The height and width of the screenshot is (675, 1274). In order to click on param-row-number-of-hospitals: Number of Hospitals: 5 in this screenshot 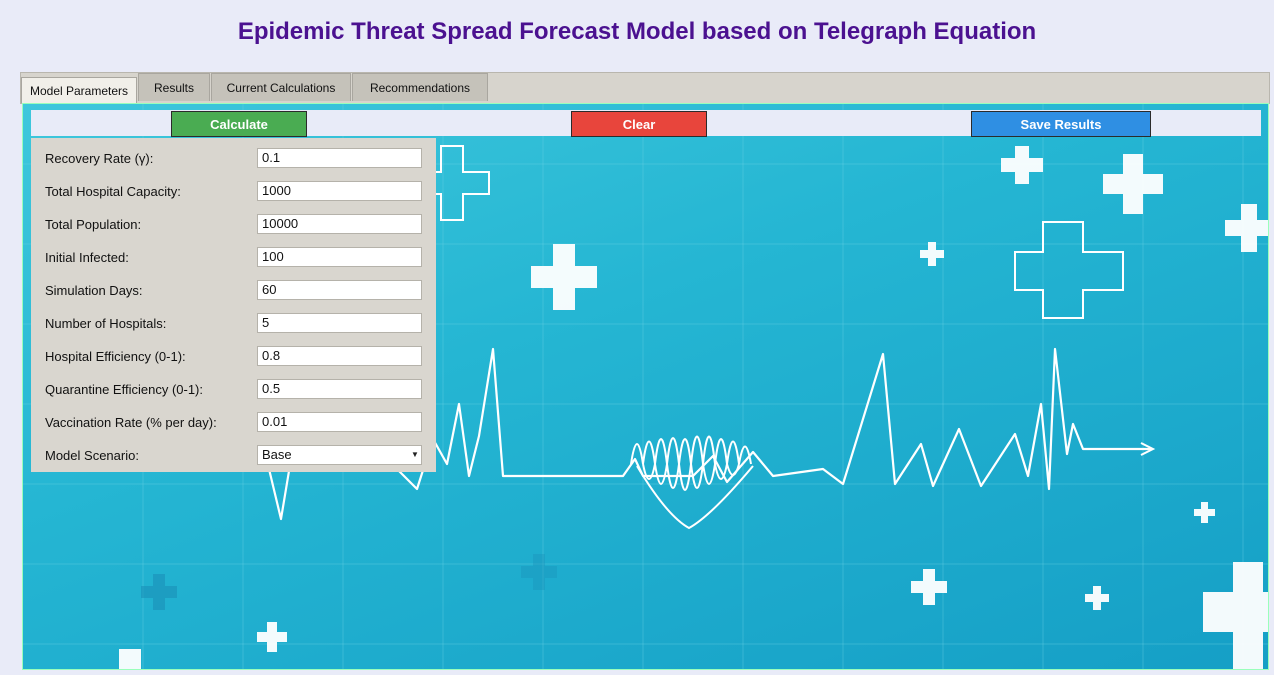, I will do `click(233, 323)`.